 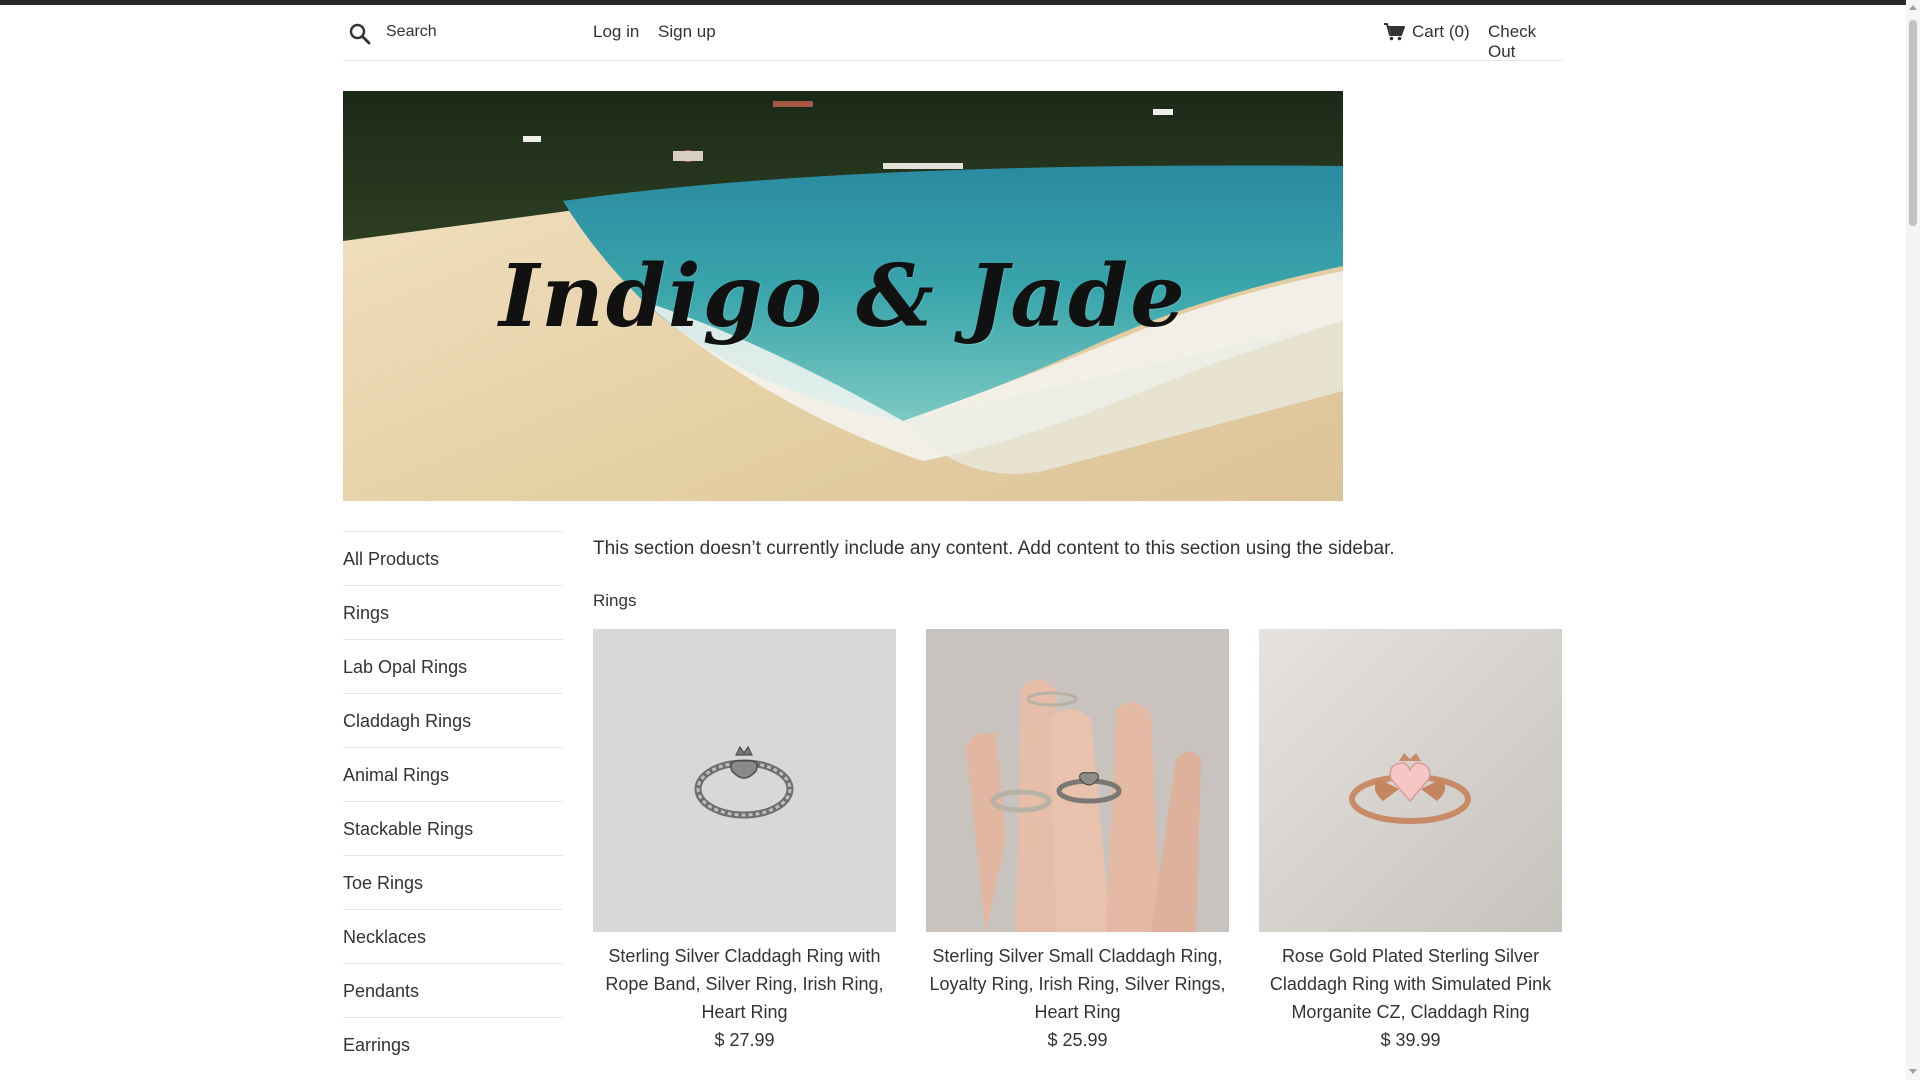 What do you see at coordinates (360, 34) in the screenshot?
I see `search-icon` at bounding box center [360, 34].